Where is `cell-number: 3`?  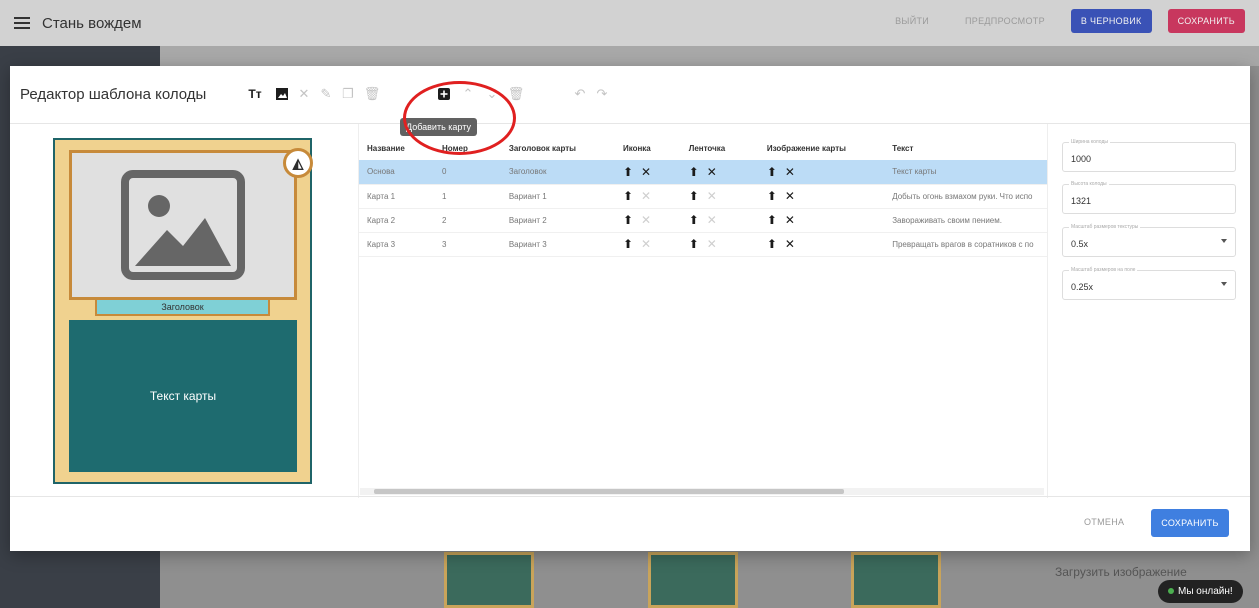 cell-number: 3 is located at coordinates (467, 244).